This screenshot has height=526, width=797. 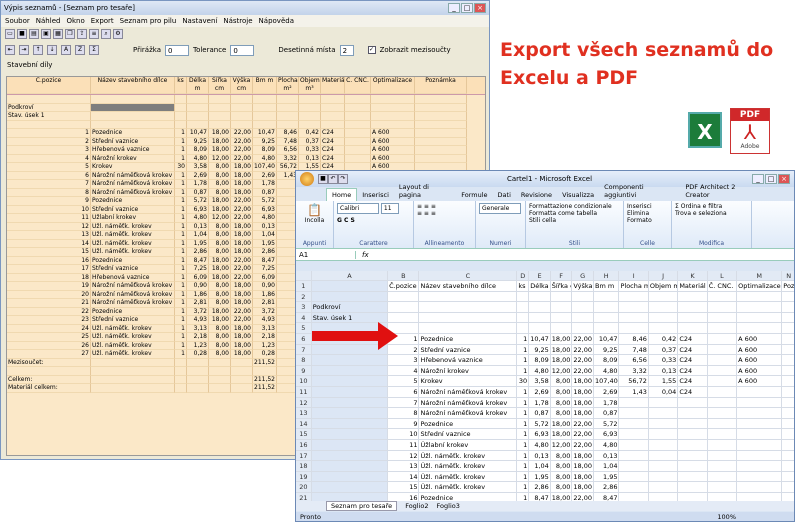 What do you see at coordinates (24, 50) in the screenshot?
I see `outdent-icon: ⇥` at bounding box center [24, 50].